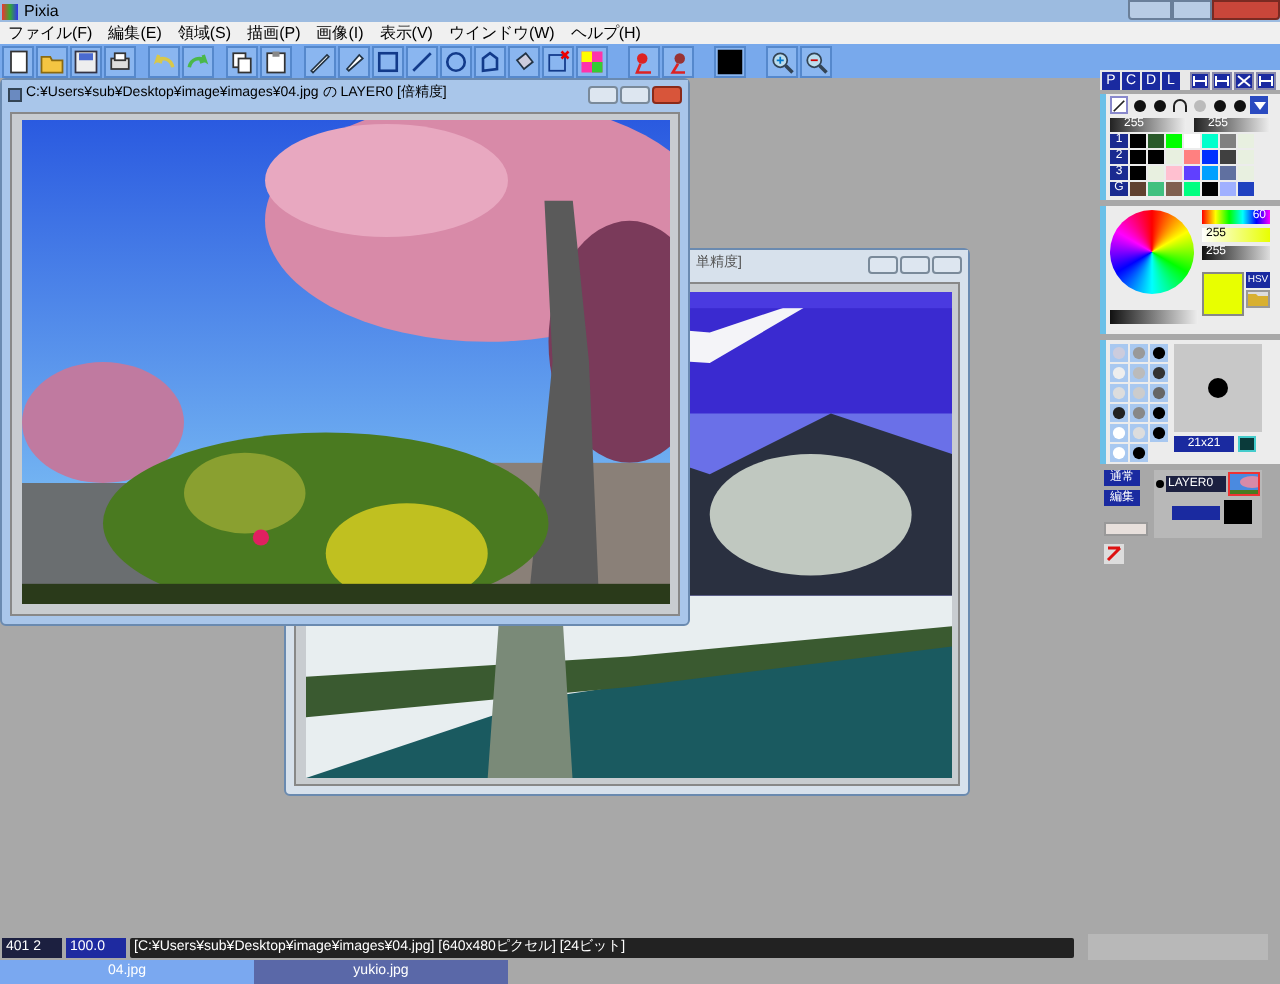 This screenshot has height=984, width=1280. What do you see at coordinates (1154, 317) in the screenshot?
I see `gradient-bar` at bounding box center [1154, 317].